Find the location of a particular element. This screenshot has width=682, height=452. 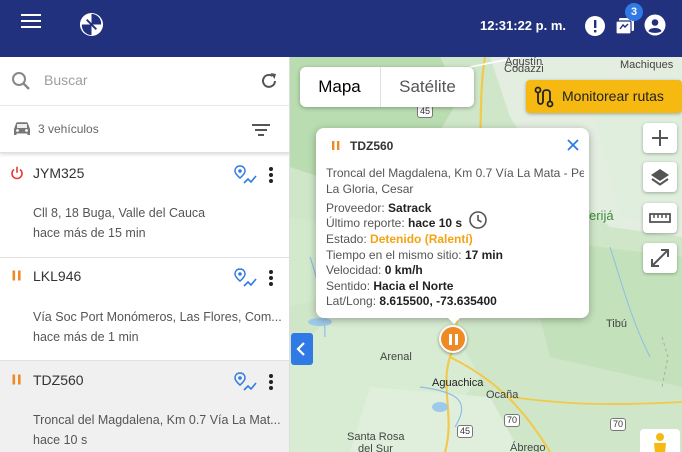

chevron-left-icon is located at coordinates (300, 349).